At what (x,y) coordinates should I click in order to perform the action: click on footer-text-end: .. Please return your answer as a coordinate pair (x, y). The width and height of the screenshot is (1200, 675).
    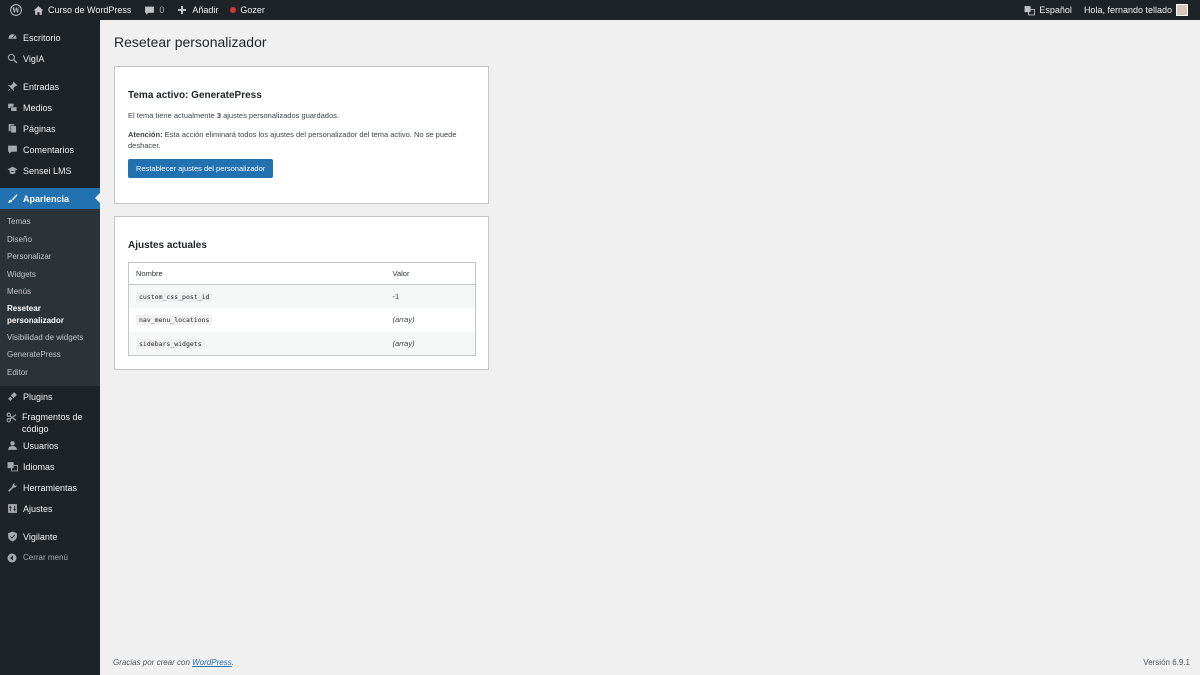
    Looking at the image, I should click on (232, 662).